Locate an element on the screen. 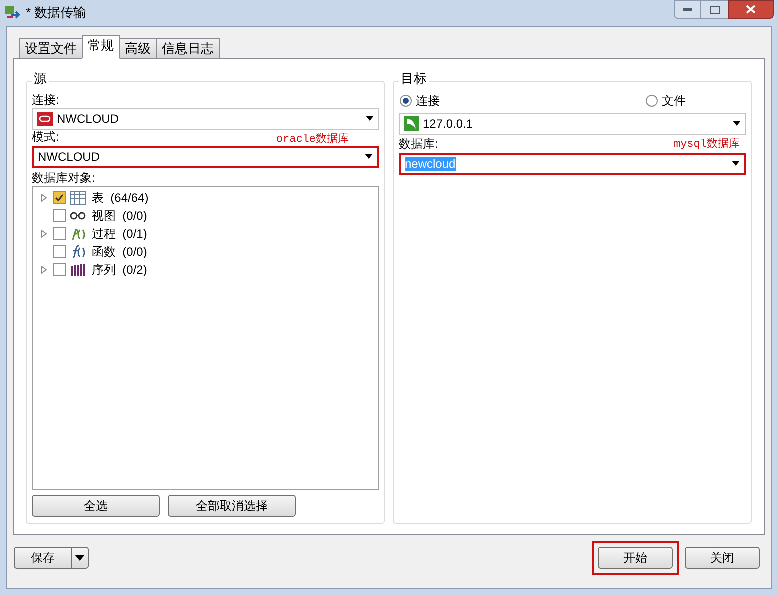  radio-label: 连接 is located at coordinates (428, 101).